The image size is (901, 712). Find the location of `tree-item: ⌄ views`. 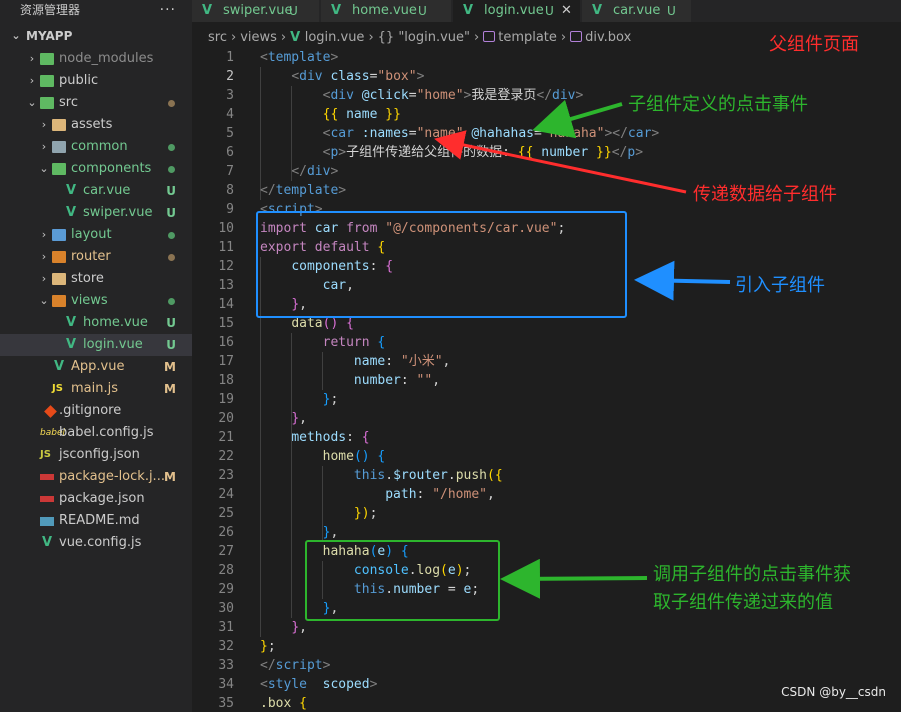

tree-item: ⌄ views is located at coordinates (96, 301).